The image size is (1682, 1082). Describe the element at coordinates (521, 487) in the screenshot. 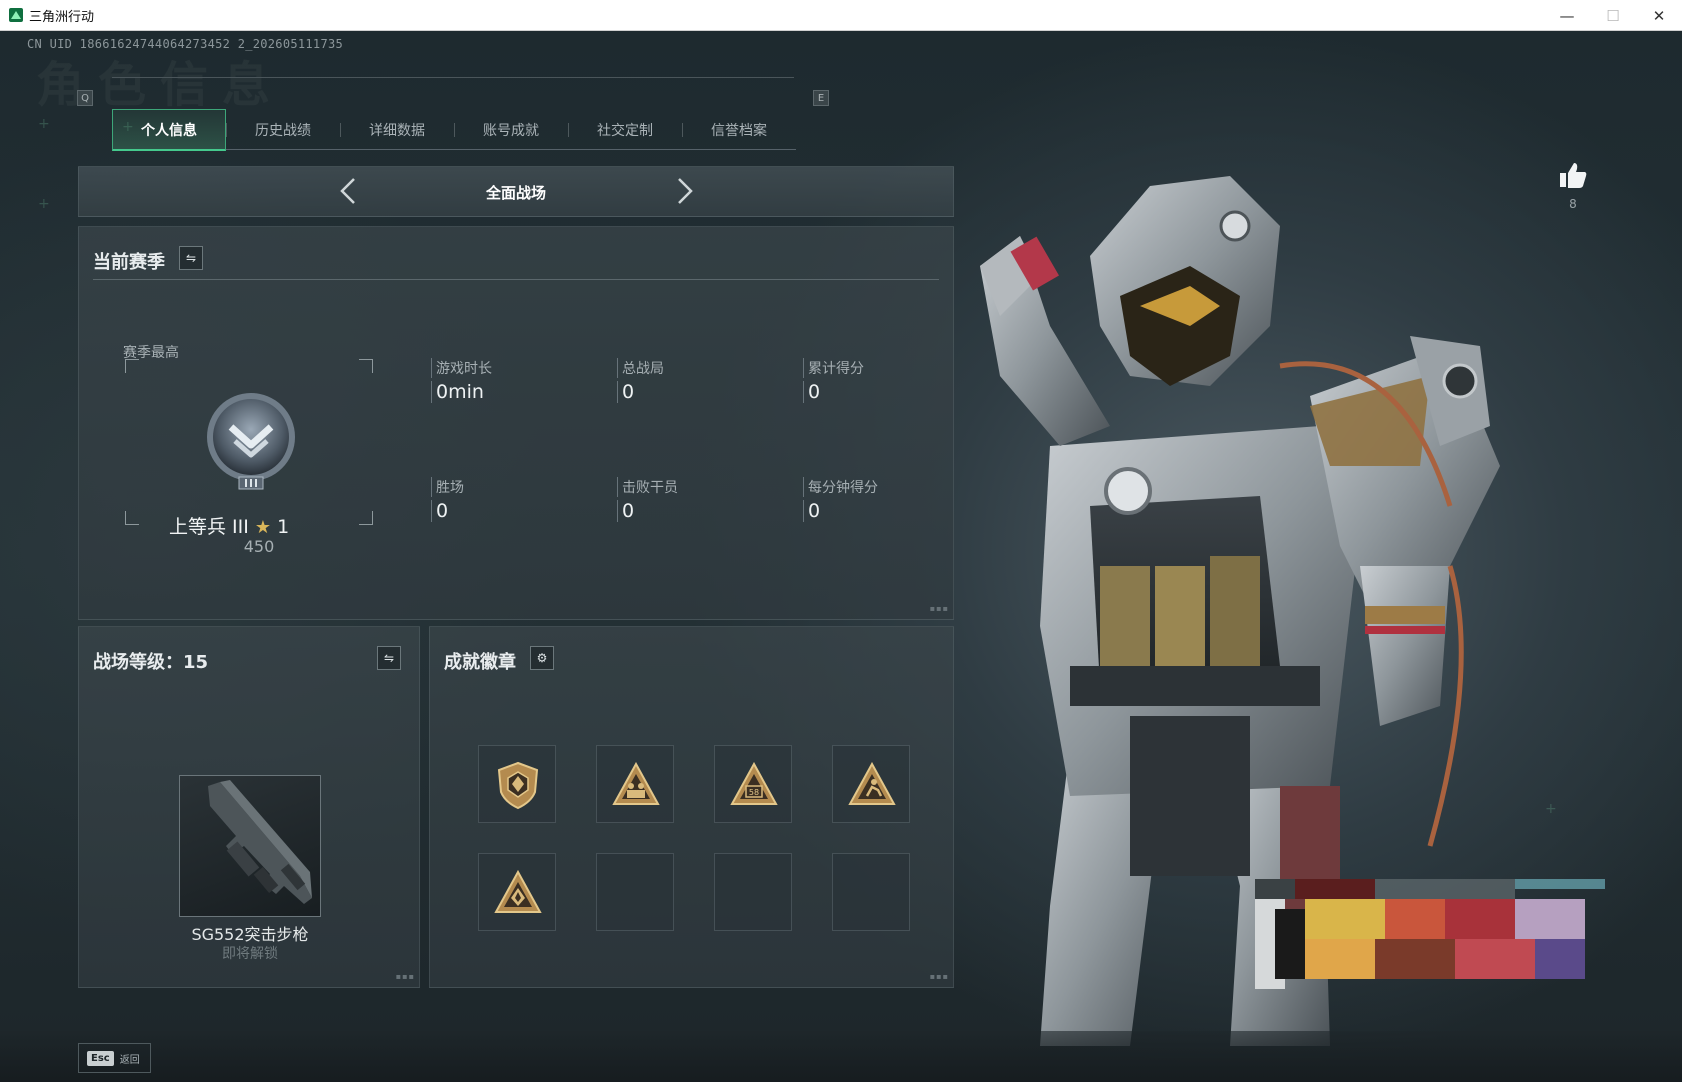

I see `stat-label: 胜场` at that location.